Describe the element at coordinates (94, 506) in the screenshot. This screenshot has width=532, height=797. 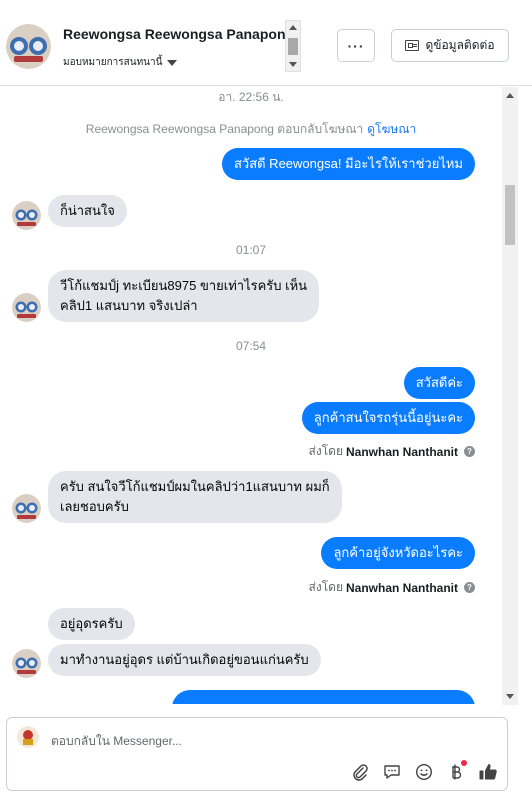
I see `message-line: เลยชอบครับ` at that location.